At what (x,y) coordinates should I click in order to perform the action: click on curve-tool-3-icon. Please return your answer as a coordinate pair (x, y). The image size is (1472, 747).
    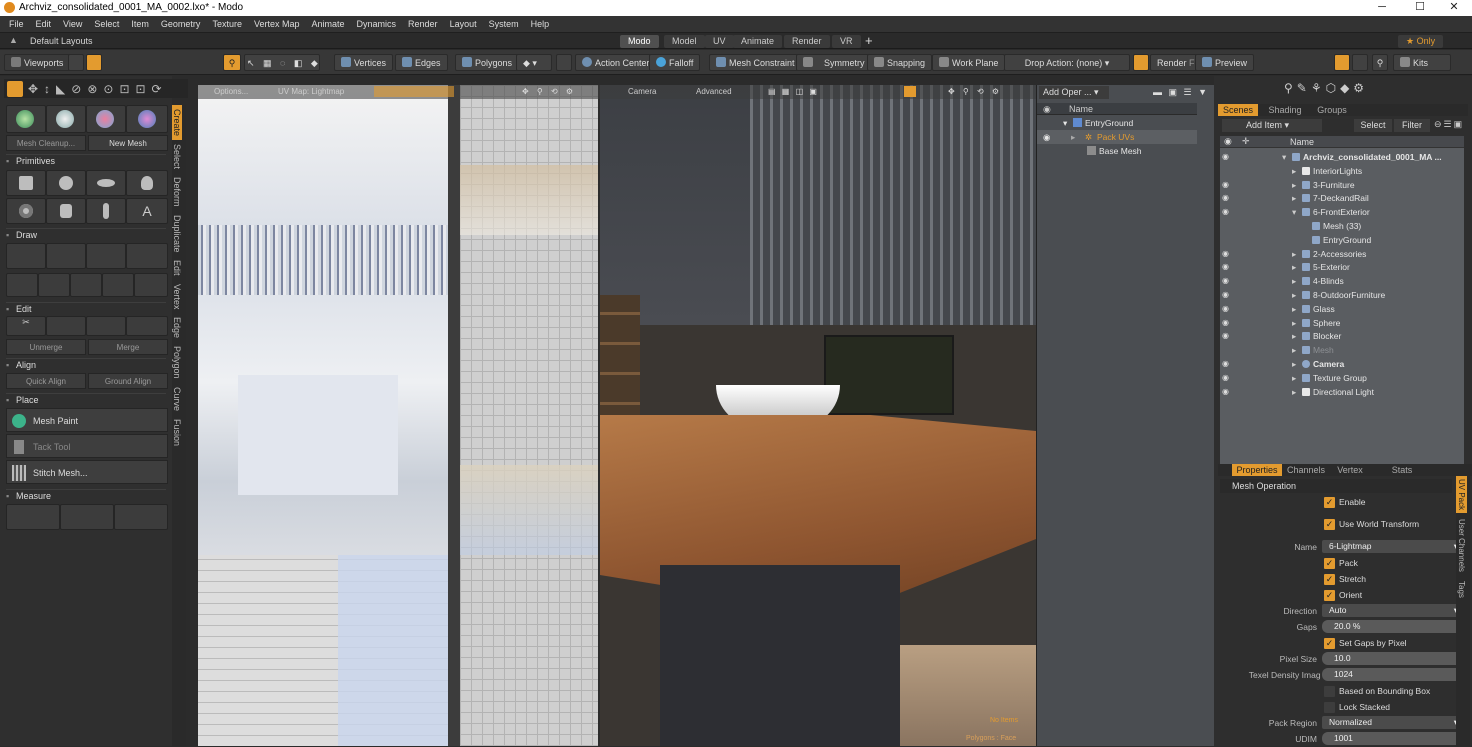
    Looking at the image, I should click on (86, 285).